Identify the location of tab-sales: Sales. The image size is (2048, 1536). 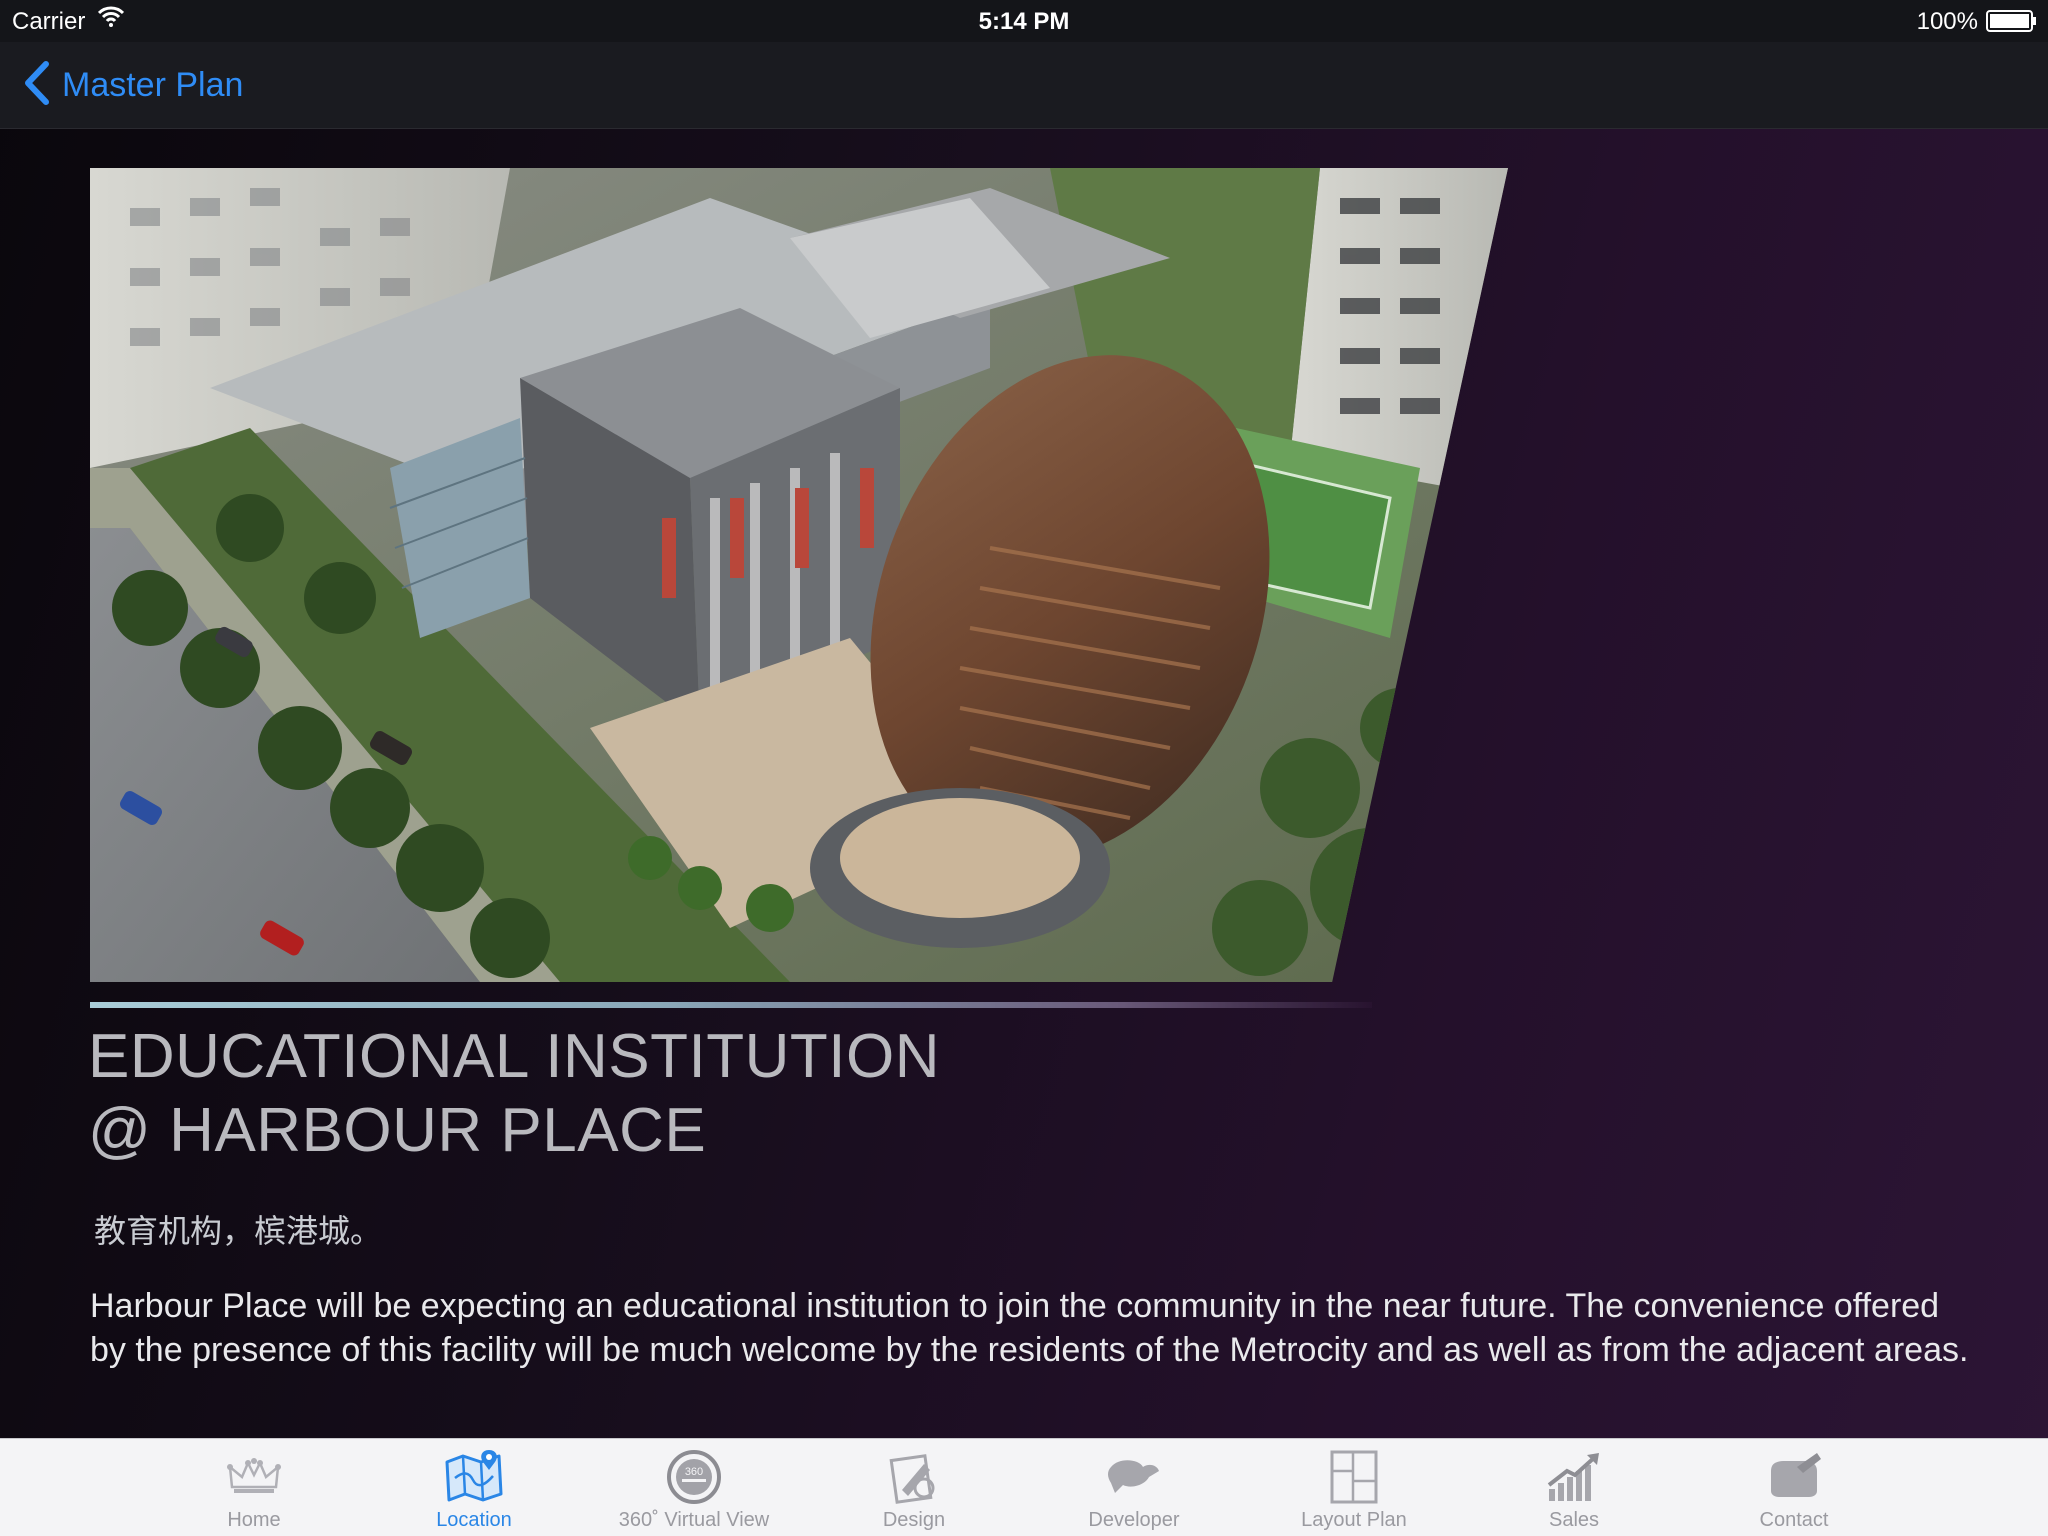
(1574, 1487).